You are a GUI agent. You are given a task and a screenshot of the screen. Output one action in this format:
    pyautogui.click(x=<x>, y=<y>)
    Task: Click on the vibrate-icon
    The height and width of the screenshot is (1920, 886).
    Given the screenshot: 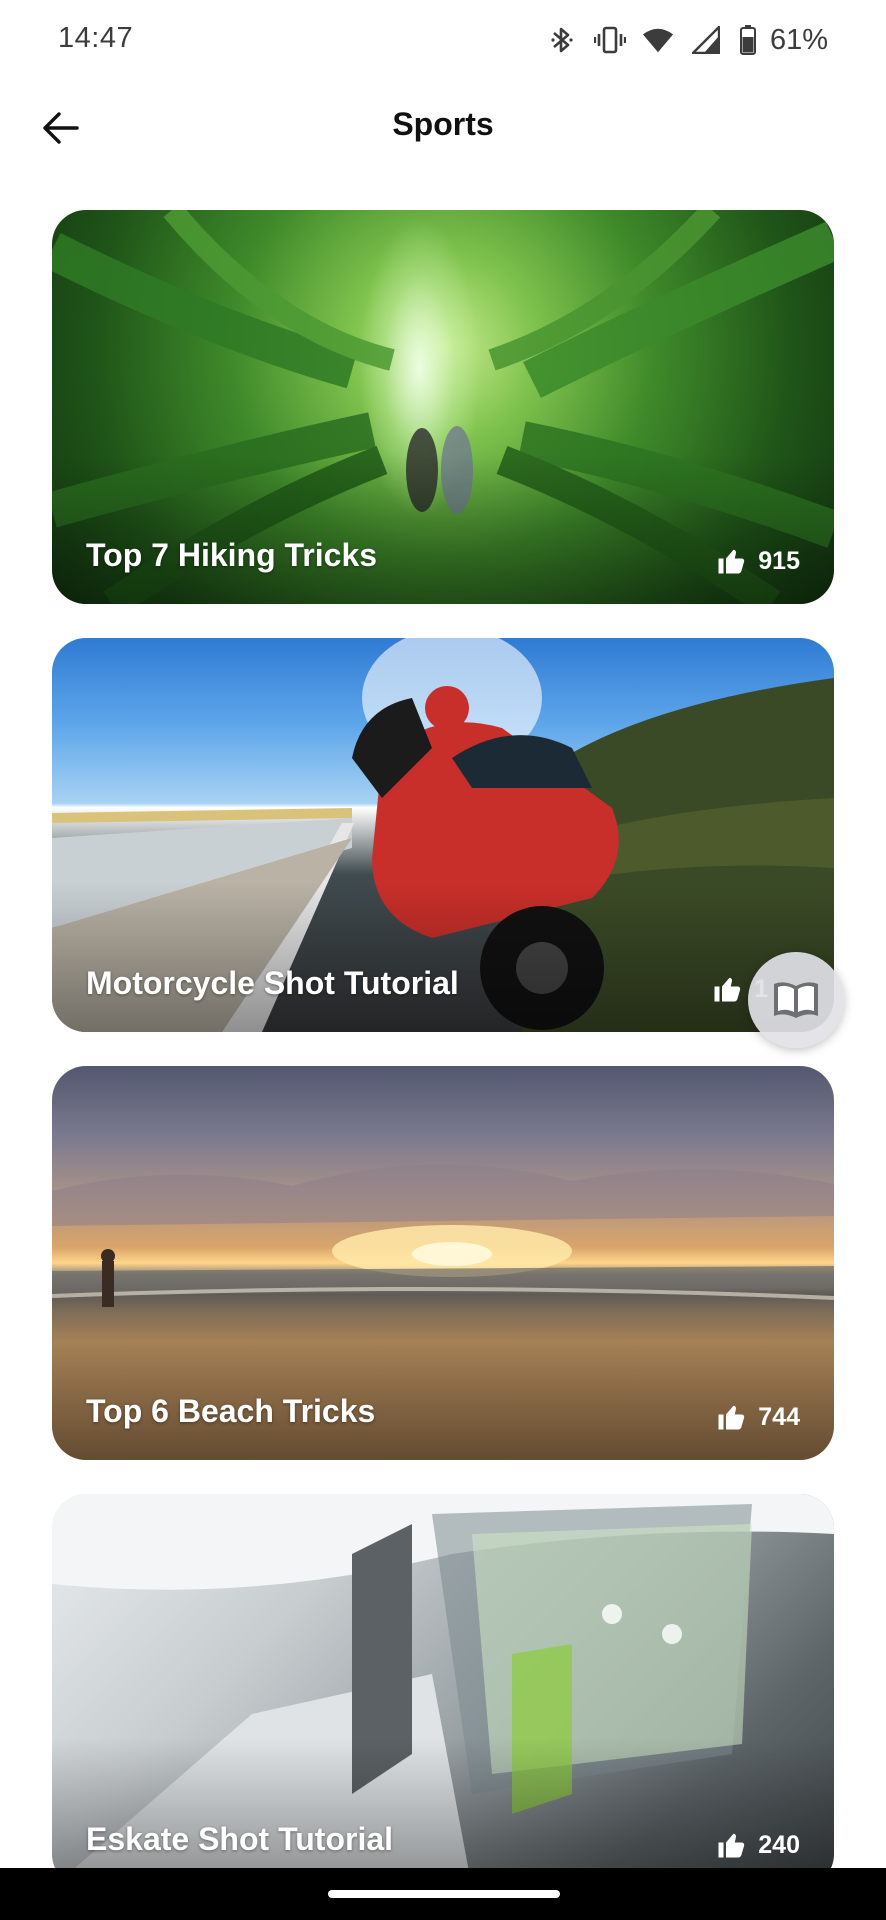 What is the action you would take?
    pyautogui.click(x=609, y=40)
    